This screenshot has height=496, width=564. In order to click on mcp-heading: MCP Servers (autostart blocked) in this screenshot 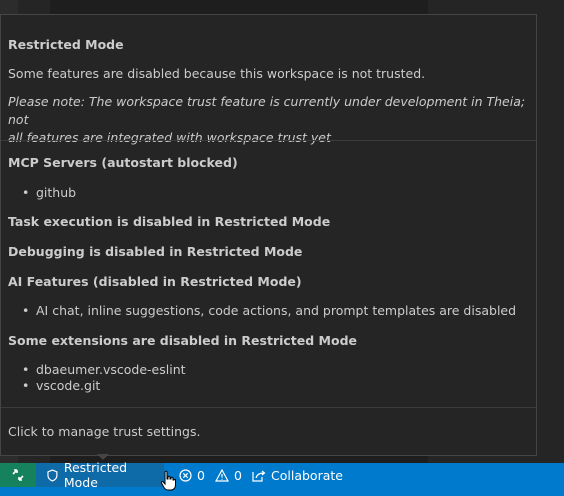, I will do `click(123, 162)`.